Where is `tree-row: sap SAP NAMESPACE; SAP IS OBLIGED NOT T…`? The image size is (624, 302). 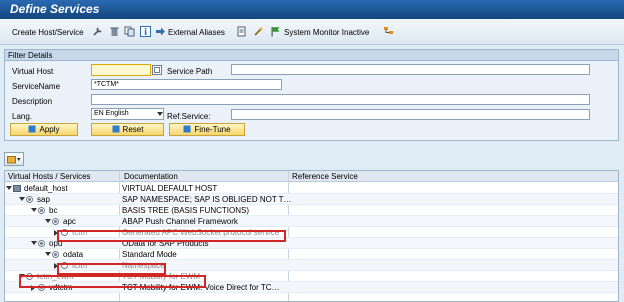
tree-row: sap SAP NAMESPACE; SAP IS OBLIGED NOT T… is located at coordinates (311, 199).